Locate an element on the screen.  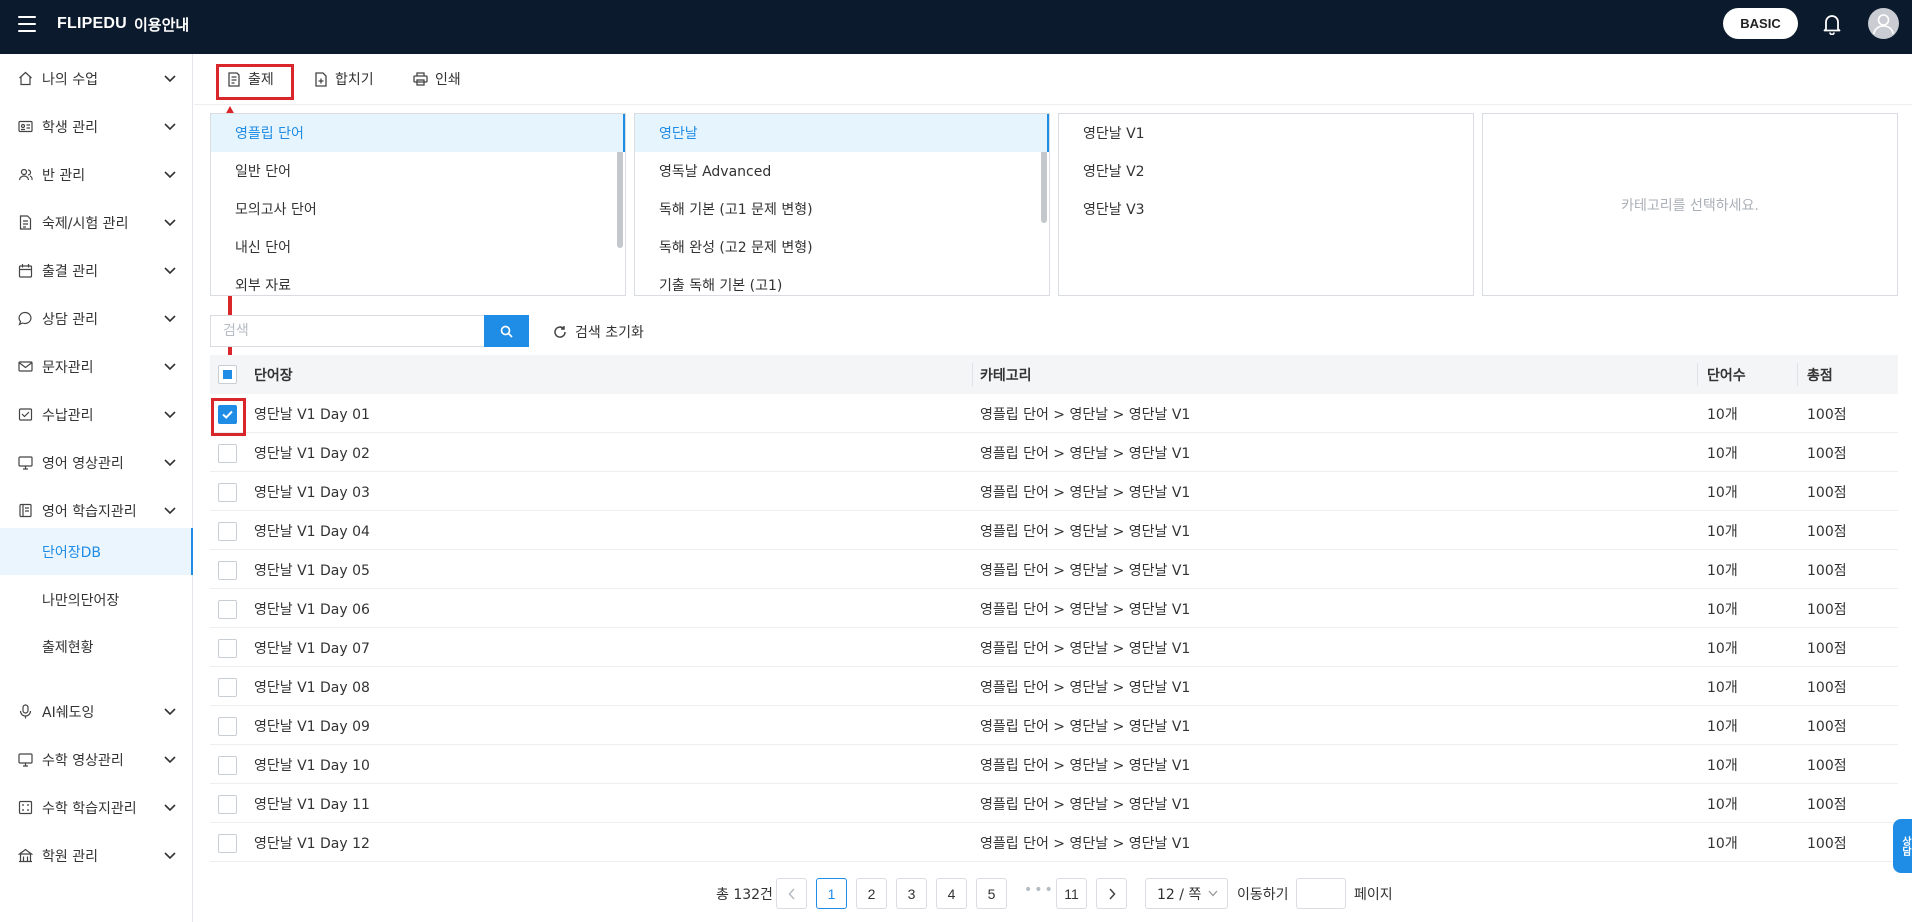
issue-highlight-box is located at coordinates (255, 82).